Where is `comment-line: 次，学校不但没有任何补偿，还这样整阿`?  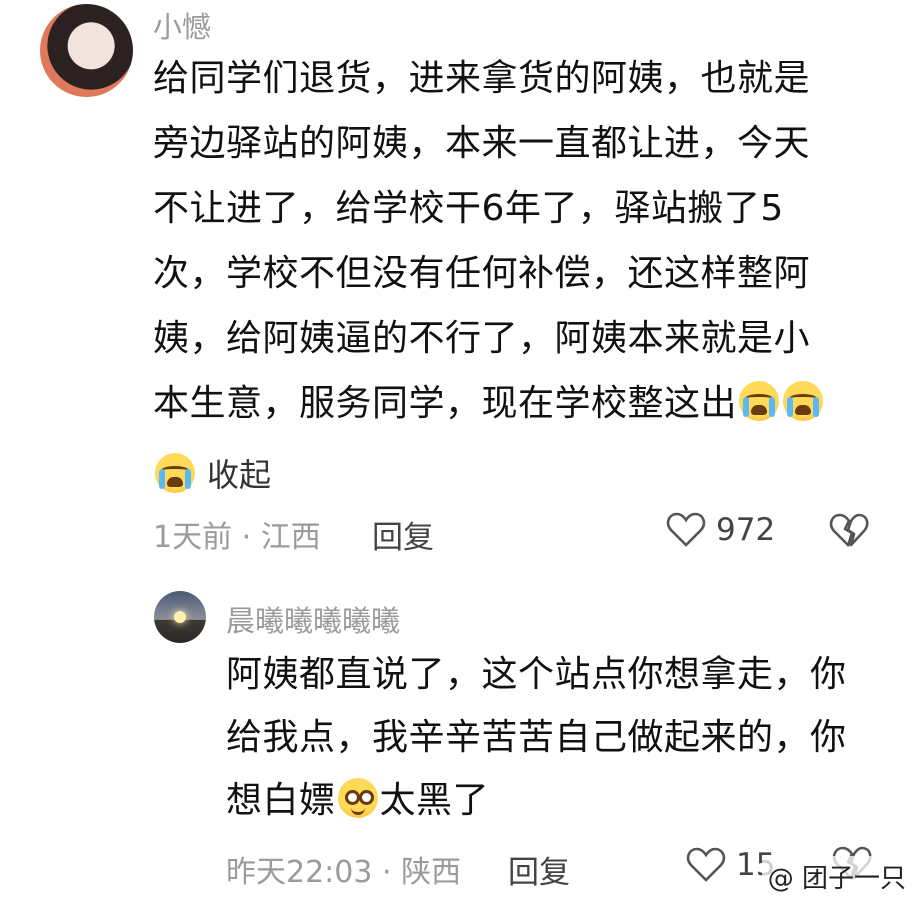 comment-line: 次，学校不但没有任何补偿，还这样整阿 is located at coordinates (482, 273).